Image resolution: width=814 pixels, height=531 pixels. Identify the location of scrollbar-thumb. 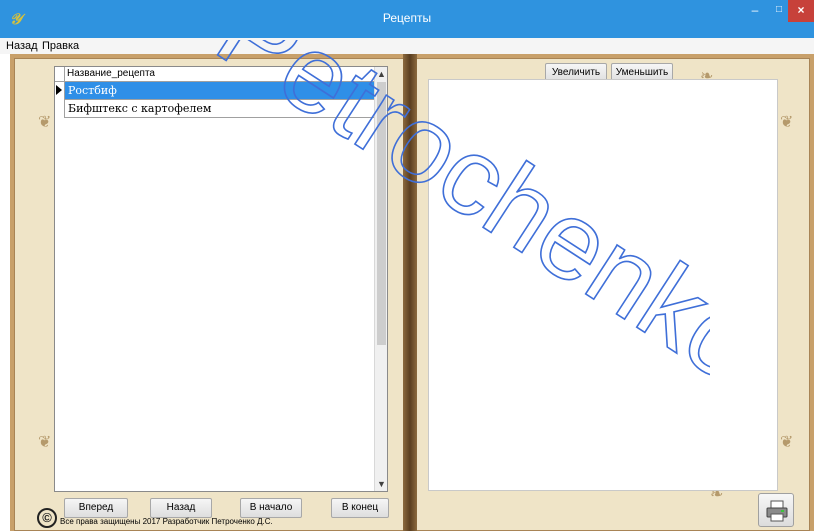
(381, 213).